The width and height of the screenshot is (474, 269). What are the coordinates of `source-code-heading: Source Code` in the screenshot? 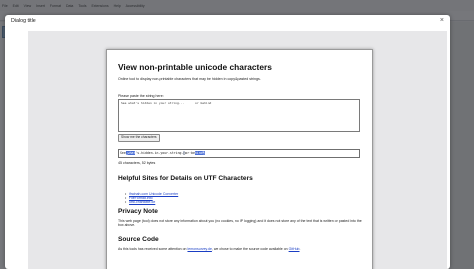 It's located at (138, 239).